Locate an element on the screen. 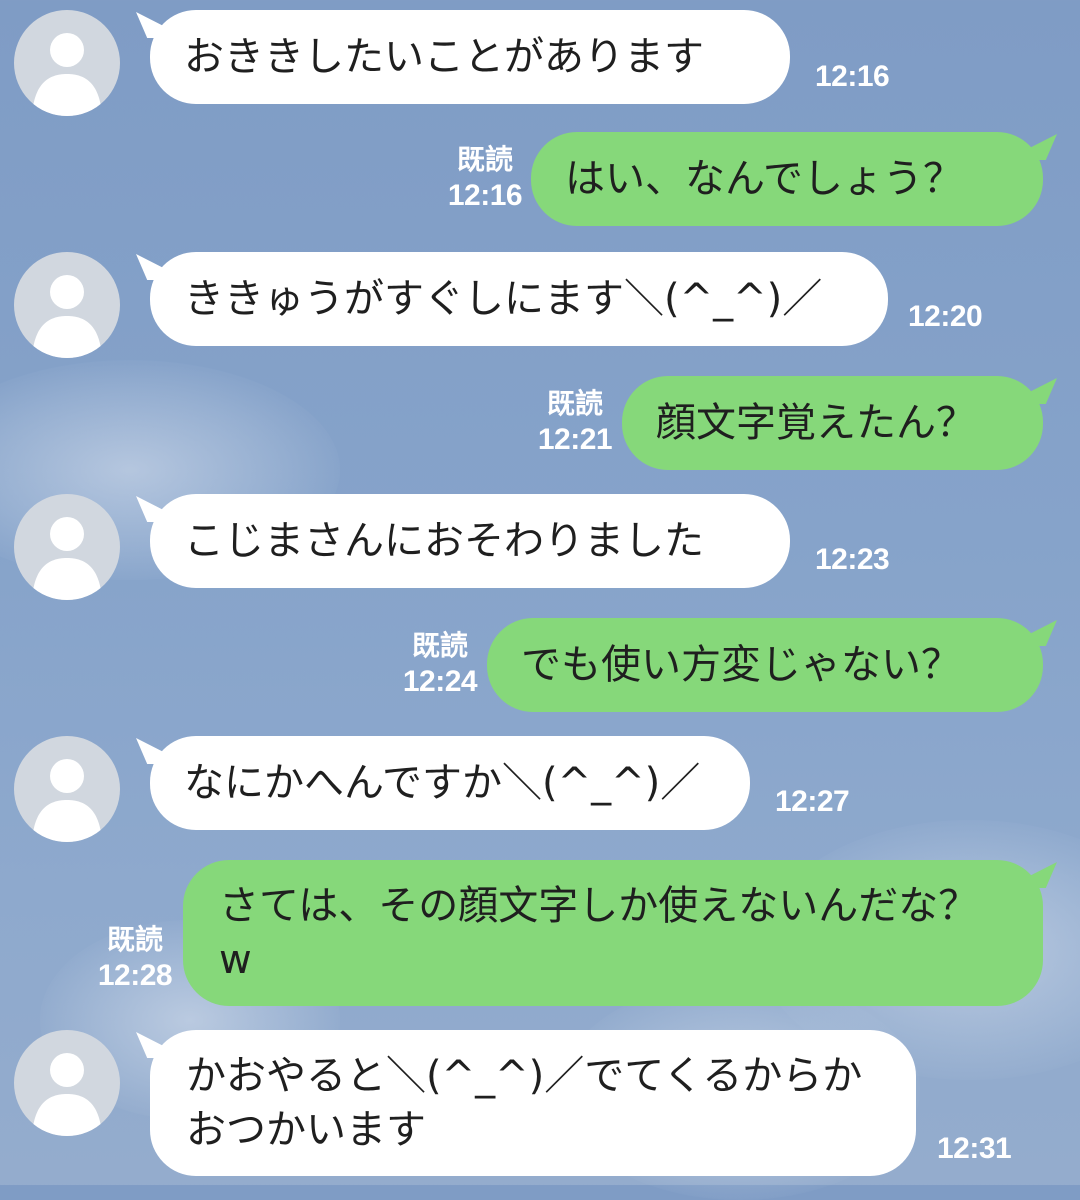  message-row: かおやると＼(^_^)／でてくるからかおつかいます is located at coordinates (540, 1108).